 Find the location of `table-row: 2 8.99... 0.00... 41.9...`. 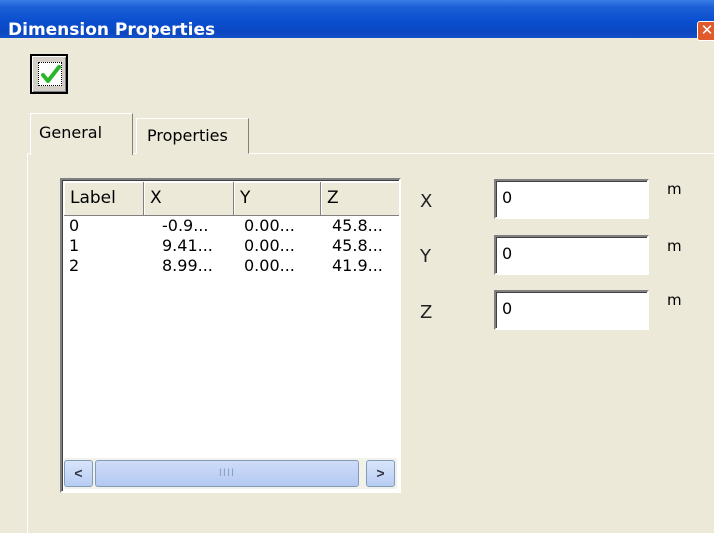

table-row: 2 8.99... 0.00... 41.9... is located at coordinates (231, 266).